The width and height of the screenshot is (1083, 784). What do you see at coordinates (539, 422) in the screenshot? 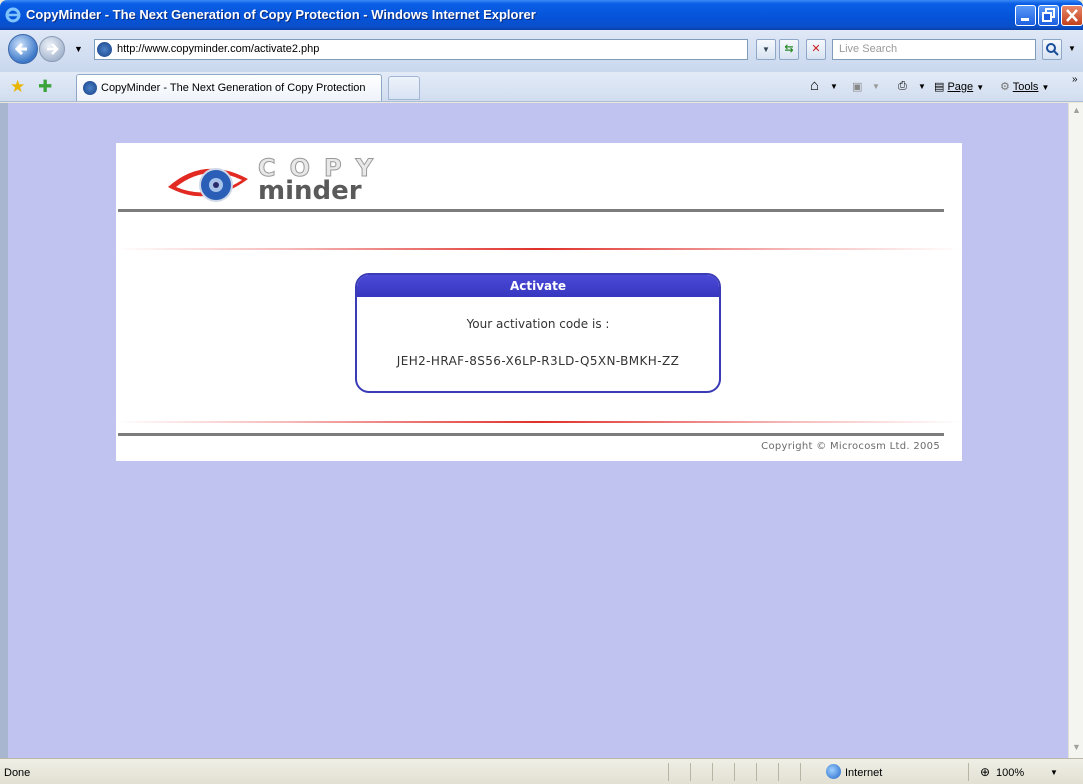
I see `red-accent-line-bottom` at bounding box center [539, 422].